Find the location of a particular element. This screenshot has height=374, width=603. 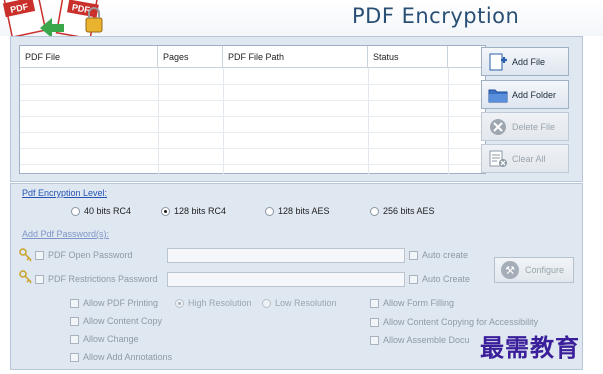

column-header-status: Status is located at coordinates (408, 57).